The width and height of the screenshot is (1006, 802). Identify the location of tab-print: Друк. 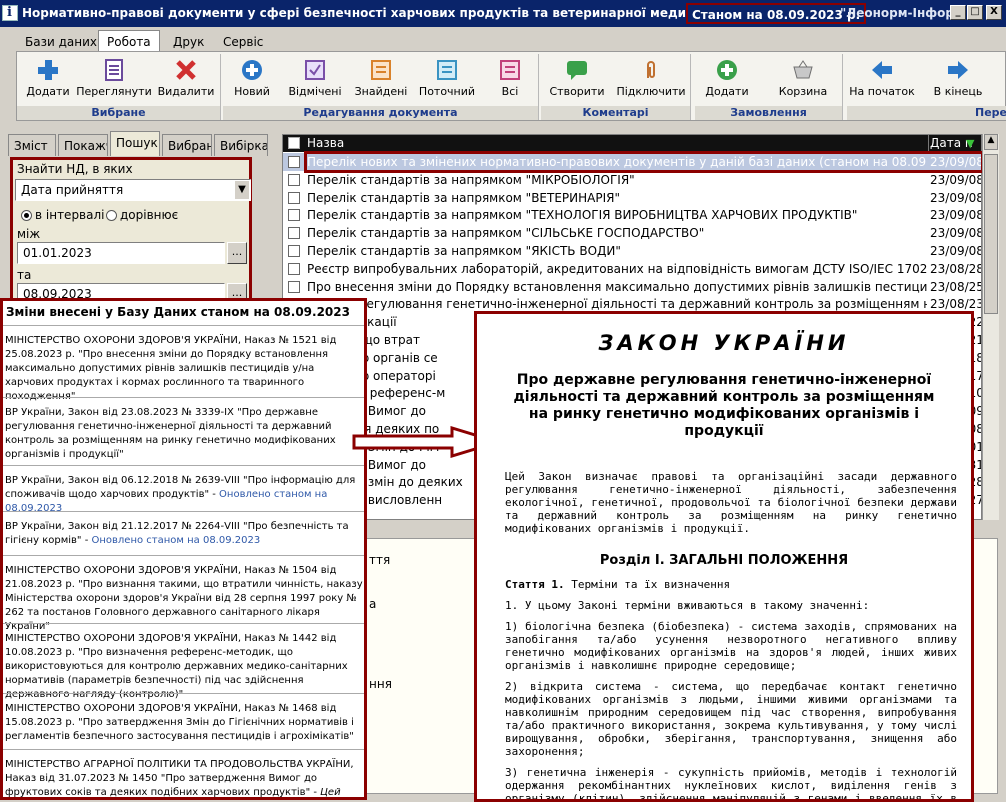
(188, 41).